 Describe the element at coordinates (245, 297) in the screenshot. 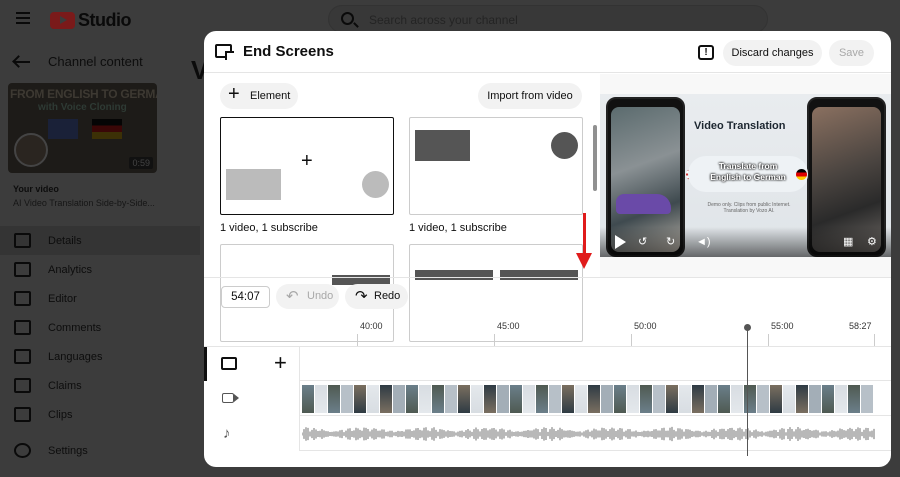

I see `current-time-input: 54:07` at that location.